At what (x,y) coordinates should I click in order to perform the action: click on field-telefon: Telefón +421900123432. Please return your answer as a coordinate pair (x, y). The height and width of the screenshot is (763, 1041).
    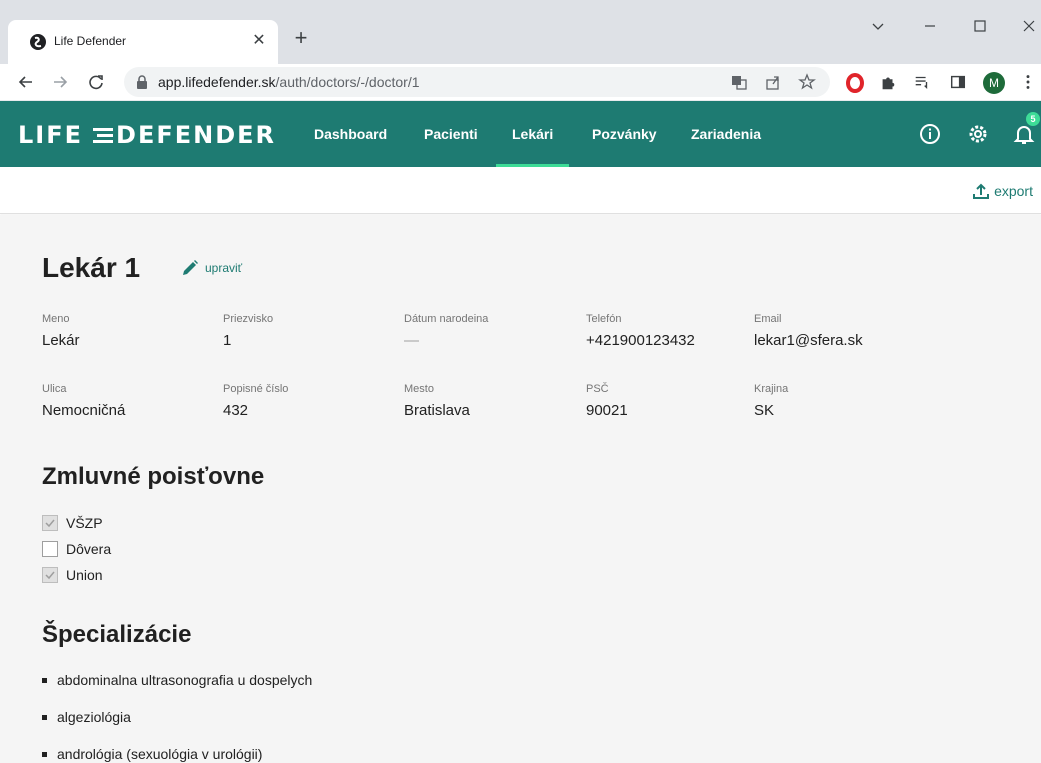
    Looking at the image, I should click on (640, 331).